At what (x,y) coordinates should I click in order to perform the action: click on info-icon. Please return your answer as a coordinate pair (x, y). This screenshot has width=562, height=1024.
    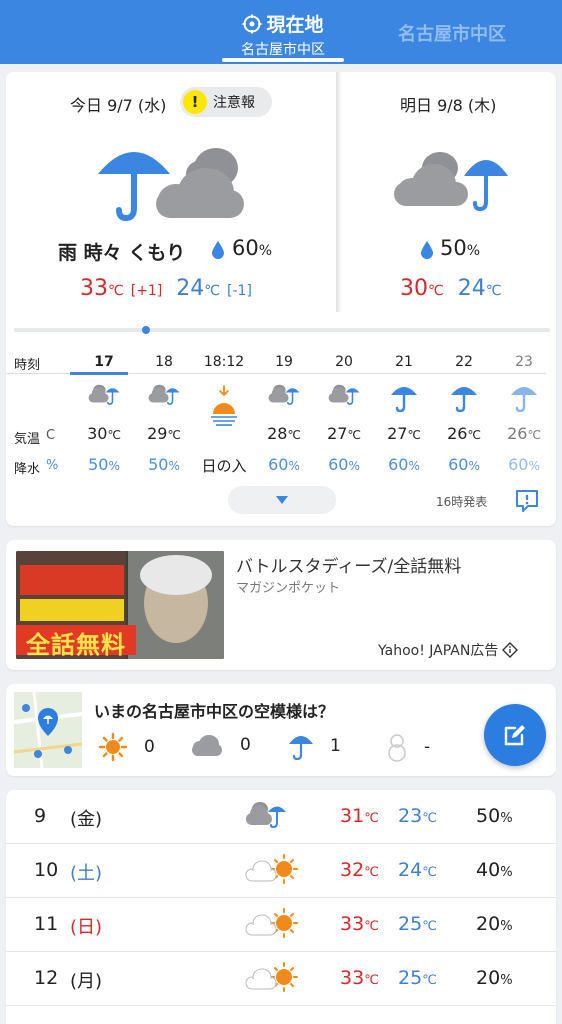
    Looking at the image, I should click on (510, 650).